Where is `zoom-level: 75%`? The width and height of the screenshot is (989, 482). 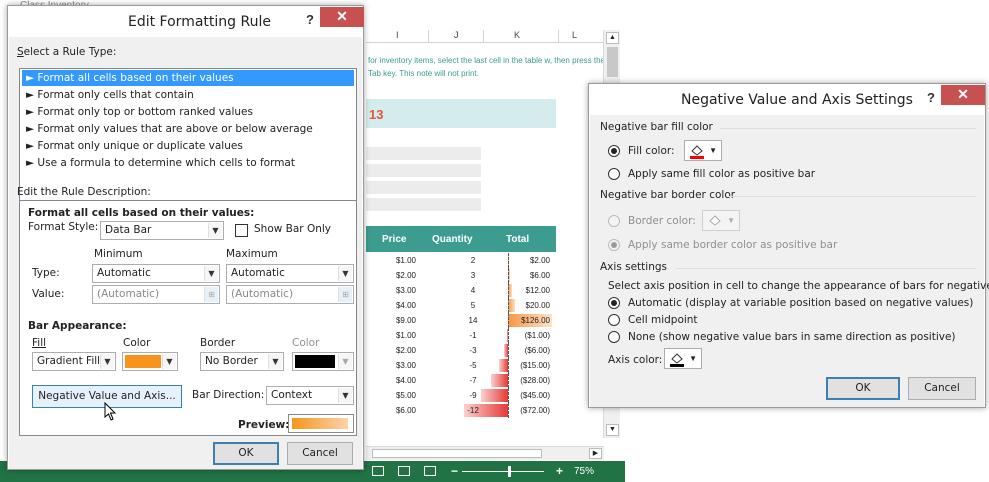 zoom-level: 75% is located at coordinates (584, 471).